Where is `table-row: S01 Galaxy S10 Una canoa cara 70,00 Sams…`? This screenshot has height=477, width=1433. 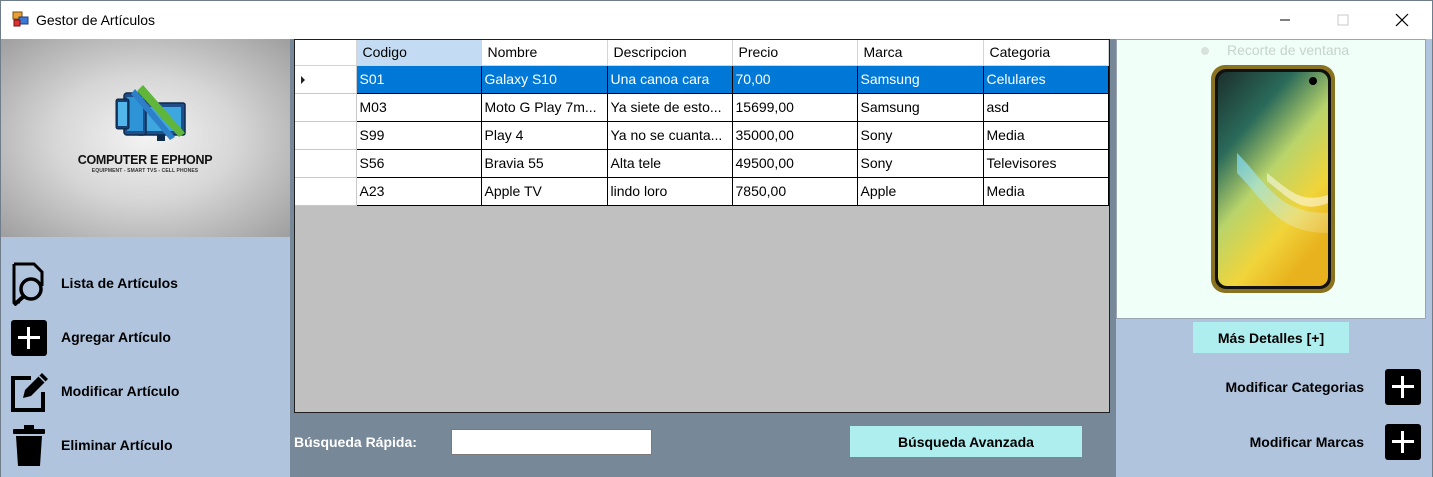
table-row: S01 Galaxy S10 Una canoa cara 70,00 Sams… is located at coordinates (702, 79).